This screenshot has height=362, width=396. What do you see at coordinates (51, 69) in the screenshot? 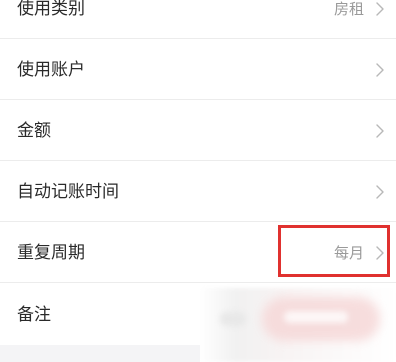
I see `row-usage-account-label: 使用账户` at bounding box center [51, 69].